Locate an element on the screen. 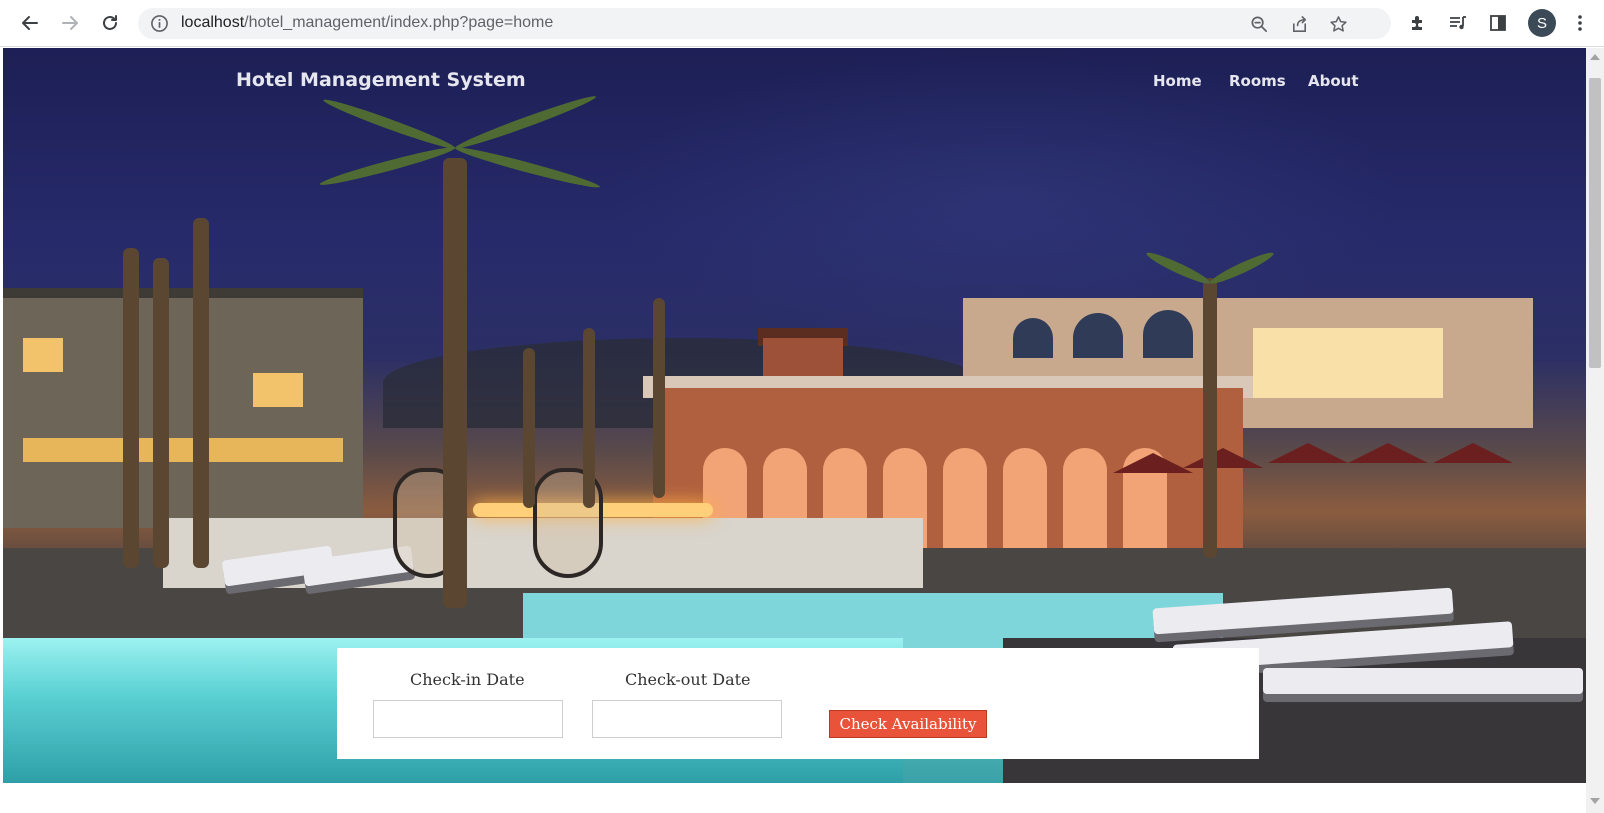 The height and width of the screenshot is (813, 1604). extensions-button is located at coordinates (1418, 23).